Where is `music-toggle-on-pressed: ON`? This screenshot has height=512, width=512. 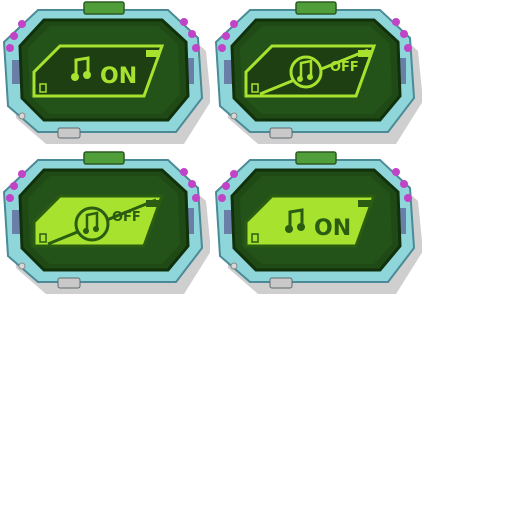 music-toggle-on-pressed: ON is located at coordinates (317, 225).